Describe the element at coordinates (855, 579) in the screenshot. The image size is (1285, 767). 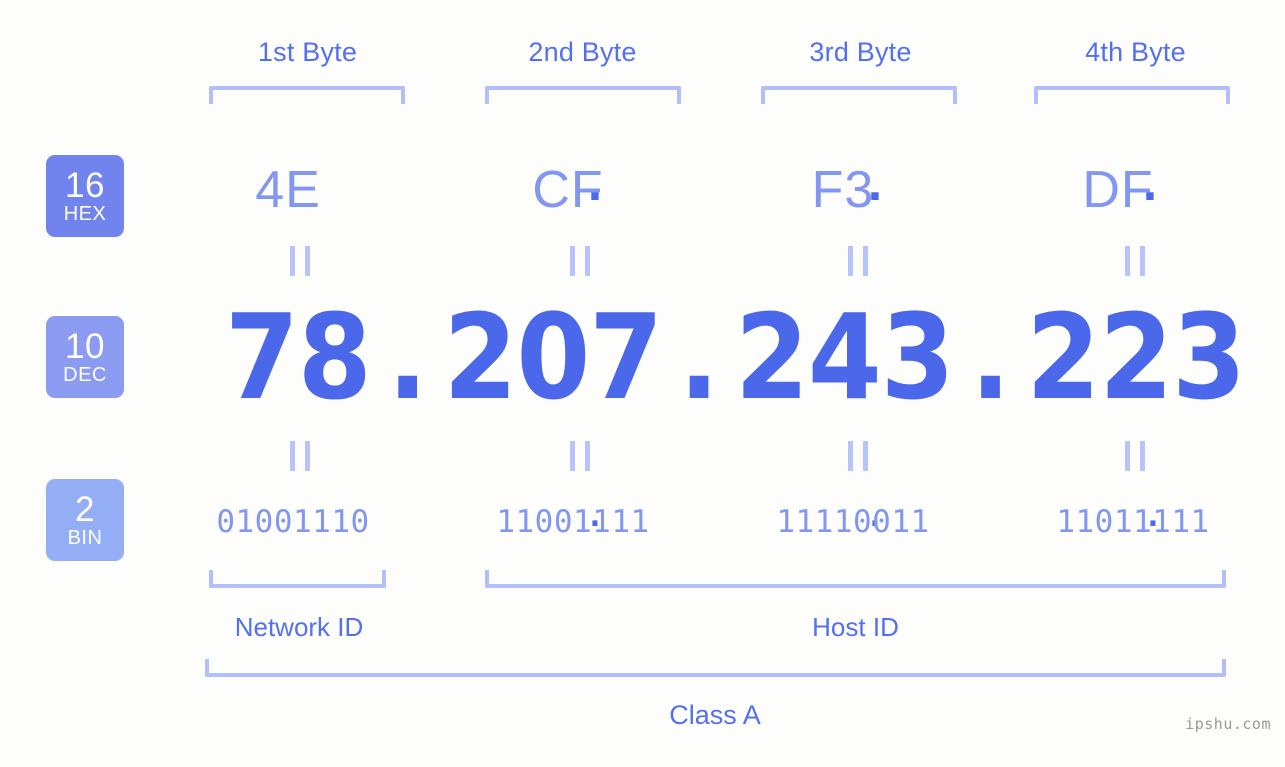
I see `host-id-bracket` at that location.